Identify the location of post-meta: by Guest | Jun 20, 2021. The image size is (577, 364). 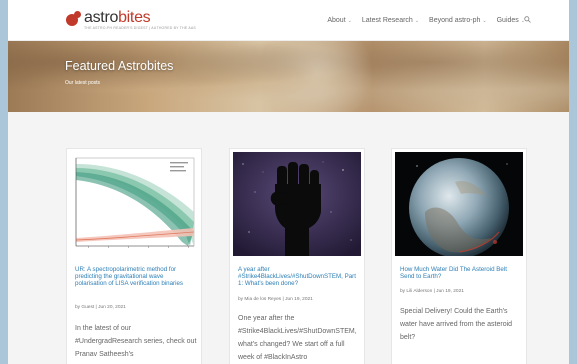
(100, 307).